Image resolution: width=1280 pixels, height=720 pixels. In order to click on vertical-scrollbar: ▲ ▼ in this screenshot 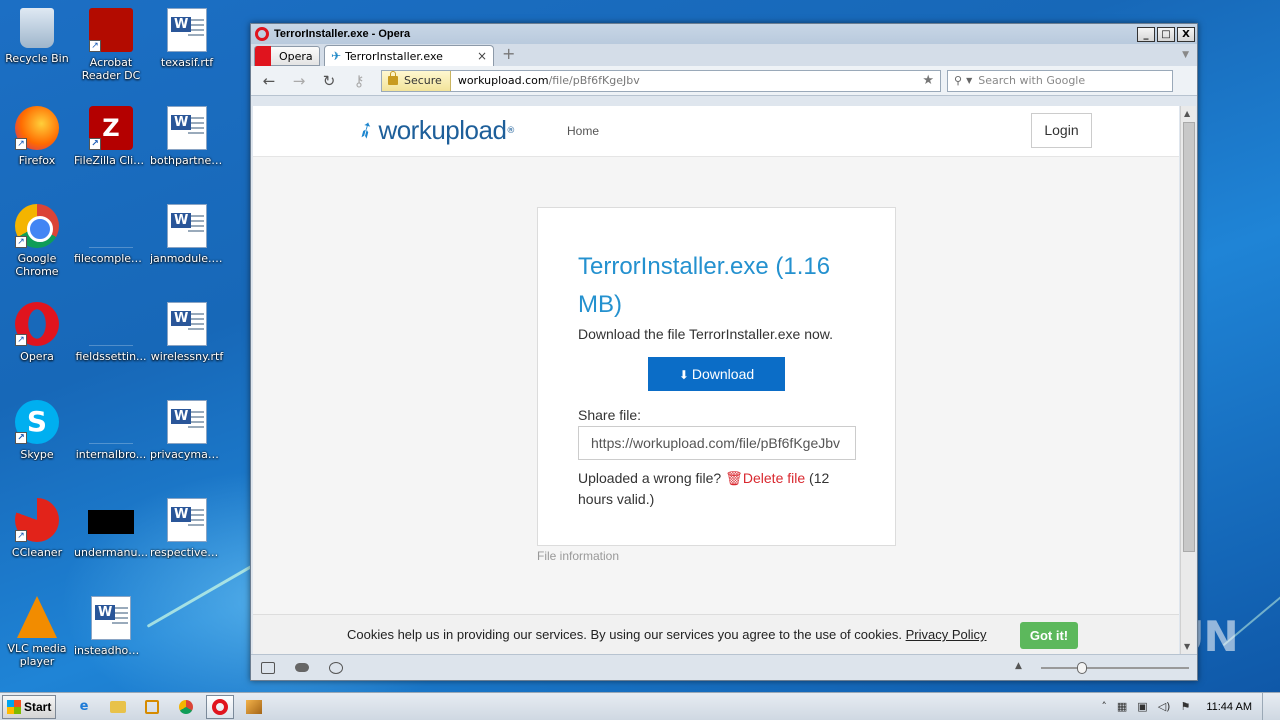, I will do `click(1188, 380)`.